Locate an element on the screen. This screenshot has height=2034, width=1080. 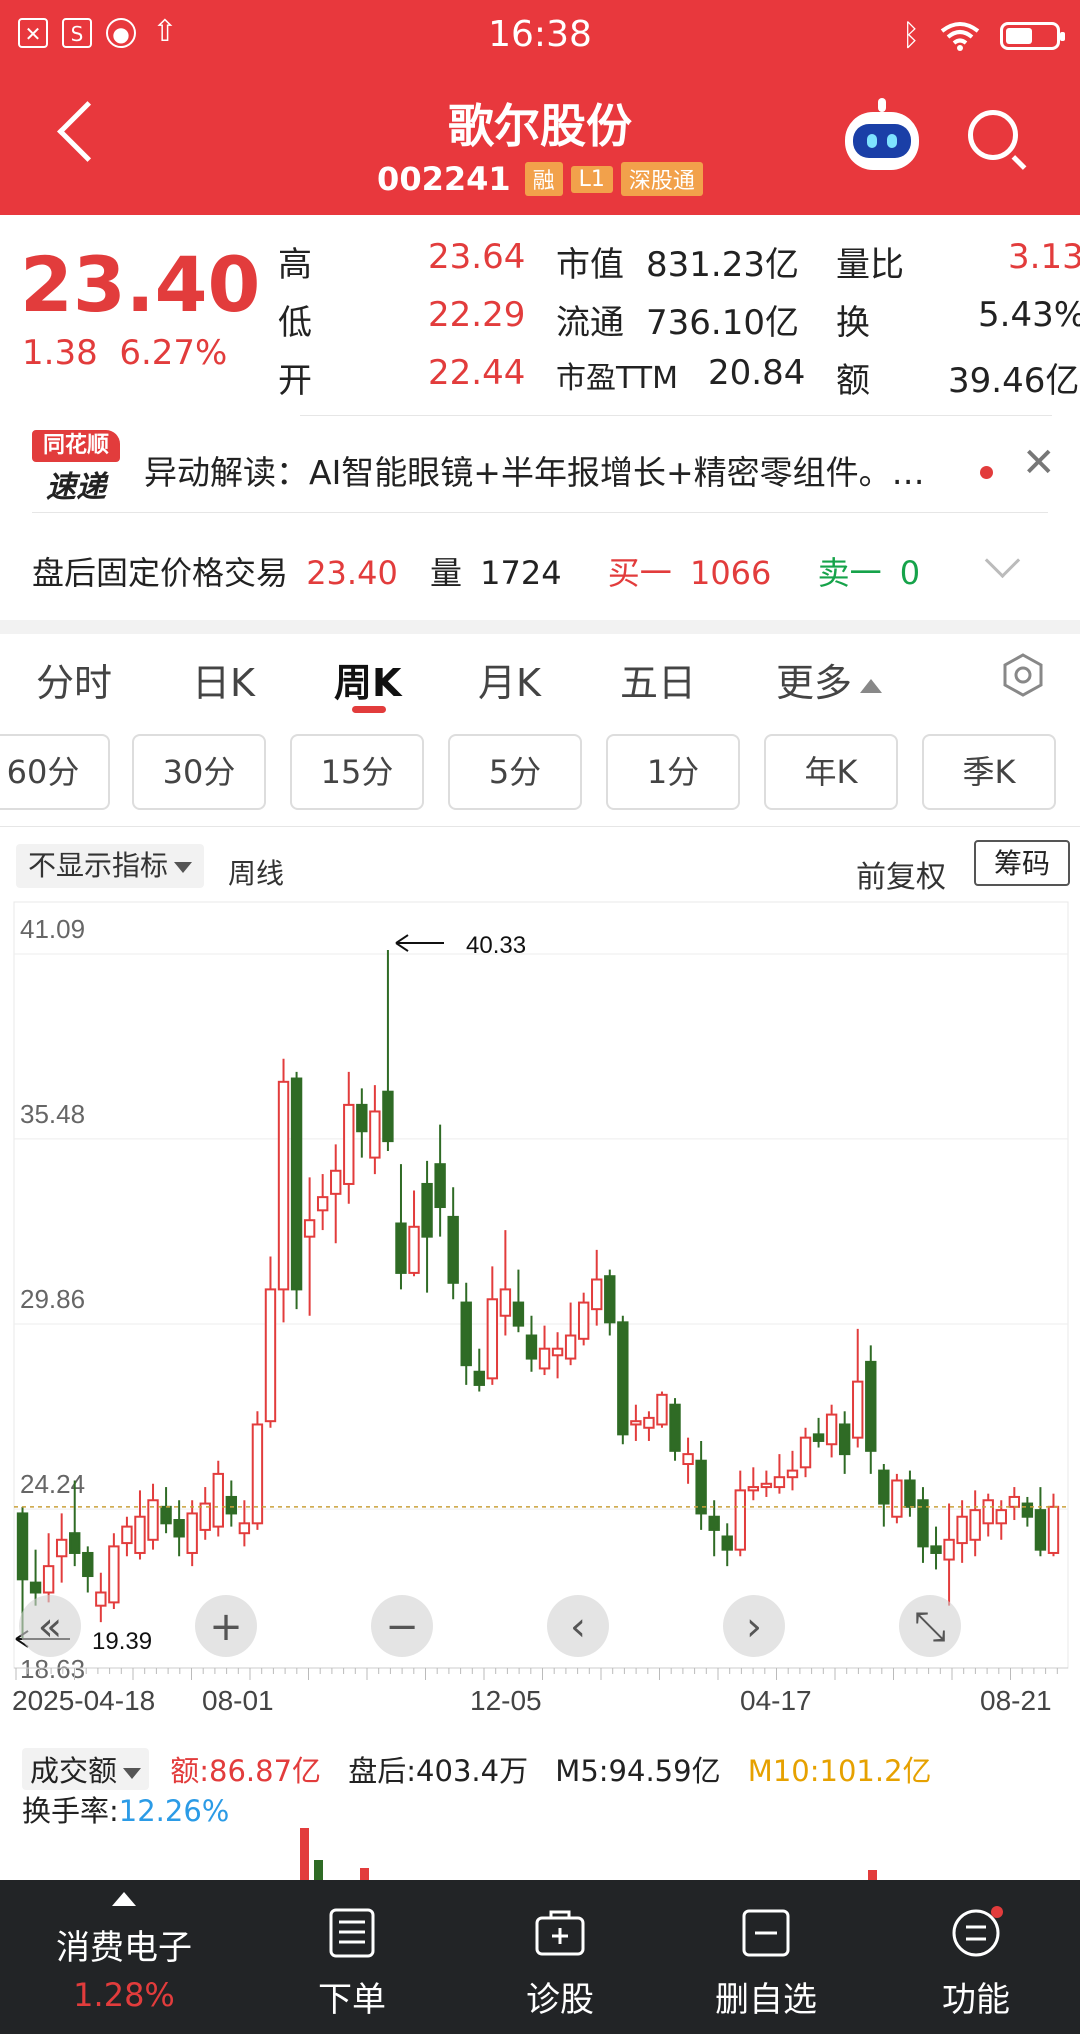
indicator-dropdown: 不显示指标 is located at coordinates (110, 866).